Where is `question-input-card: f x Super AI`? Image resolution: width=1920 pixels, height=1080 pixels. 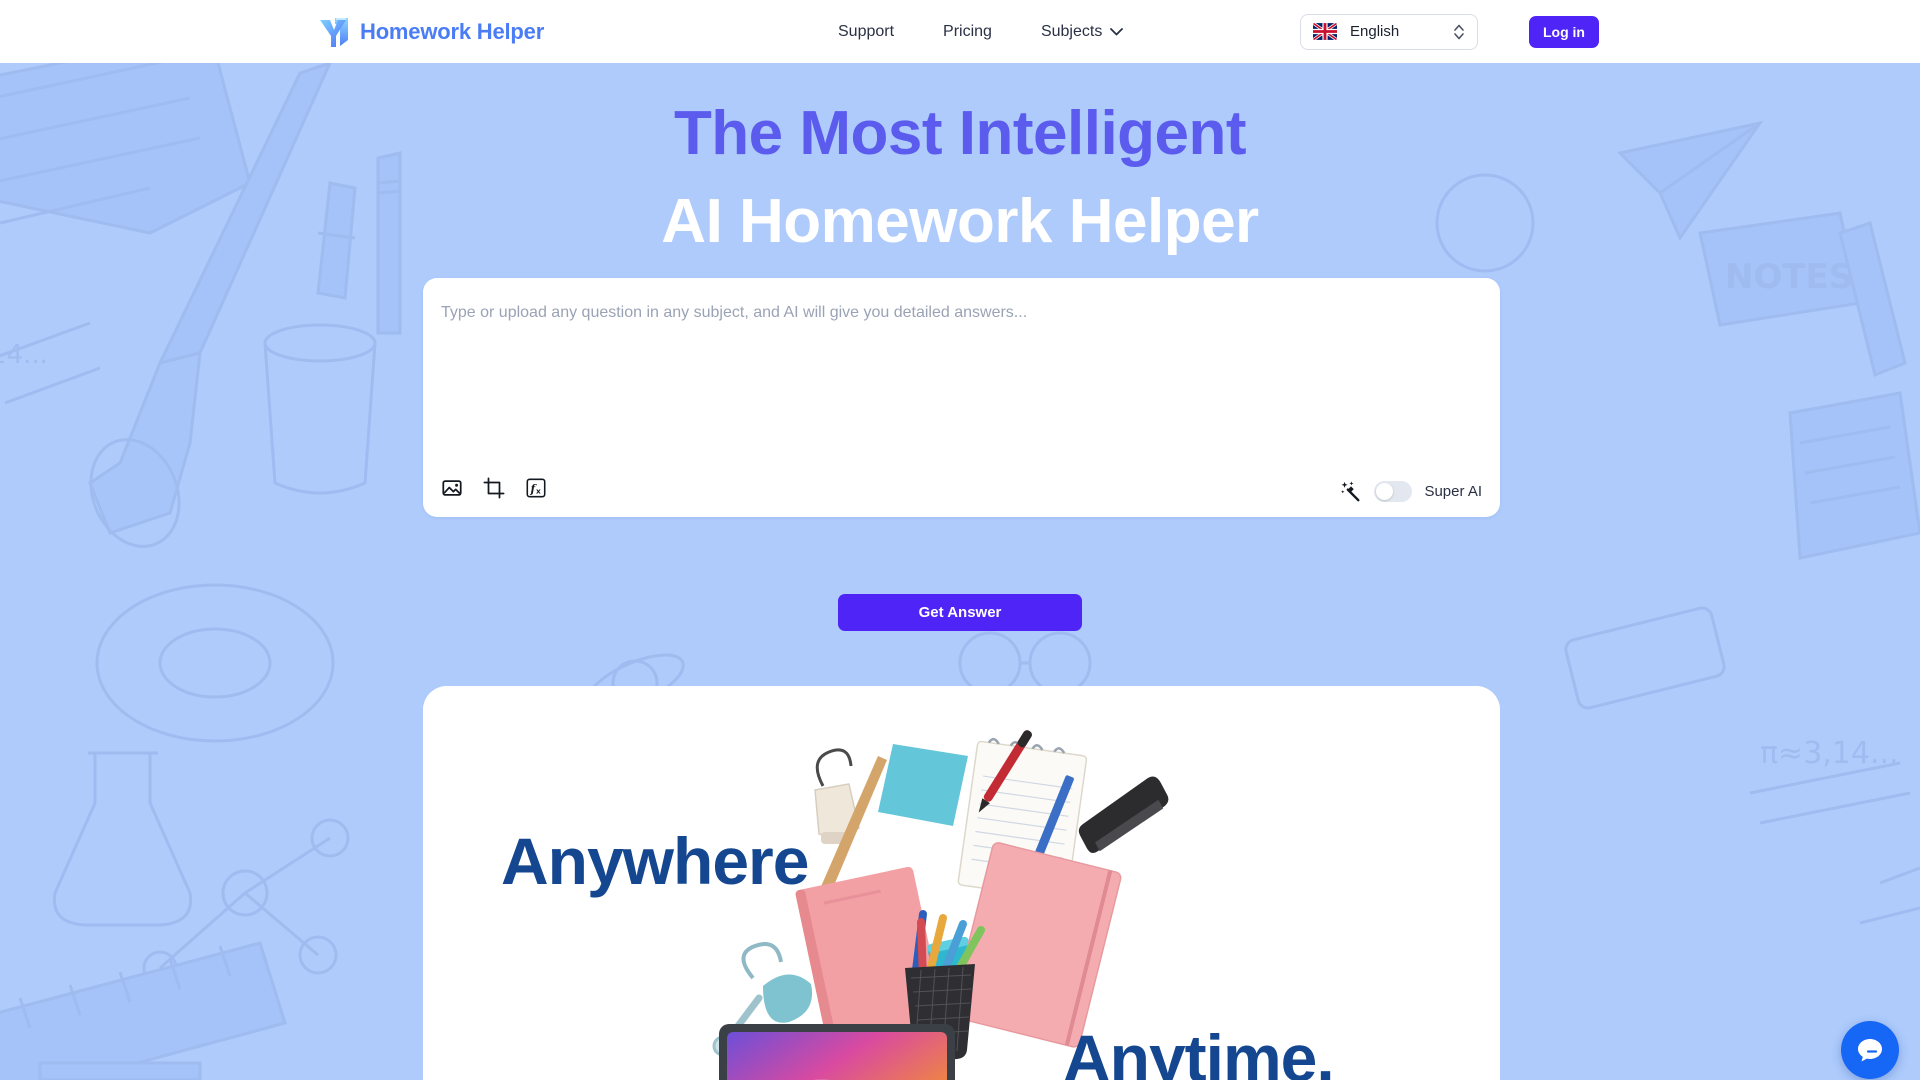
question-input-card: f x Super AI is located at coordinates (961, 397).